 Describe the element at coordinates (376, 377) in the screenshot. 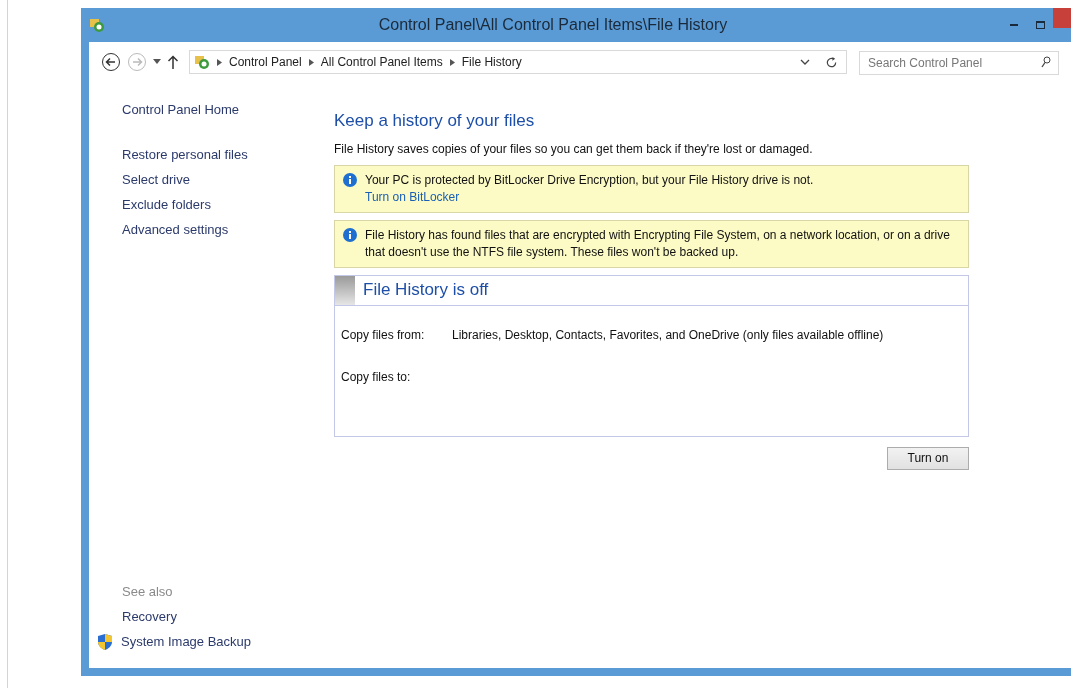

I see `row-label: Copy files to:` at that location.